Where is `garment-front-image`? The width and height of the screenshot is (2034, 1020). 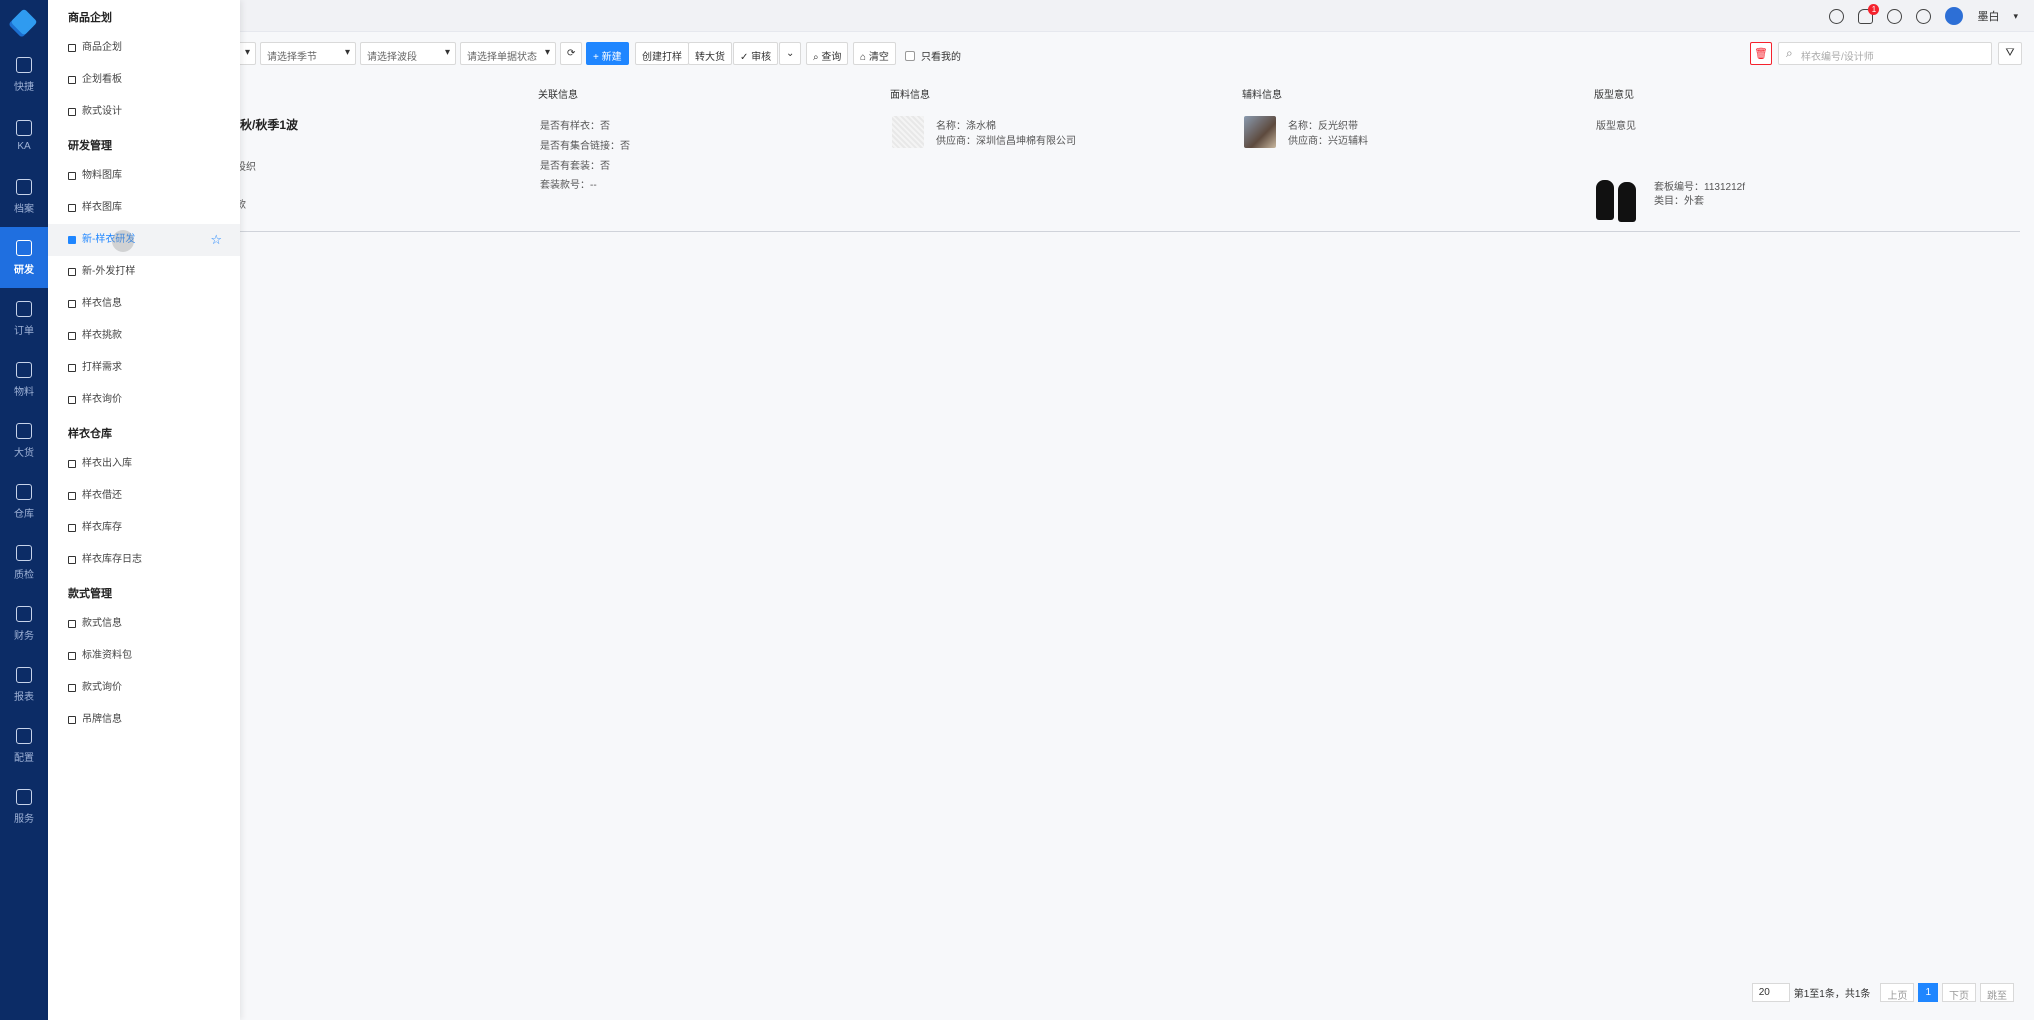 garment-front-image is located at coordinates (1605, 200).